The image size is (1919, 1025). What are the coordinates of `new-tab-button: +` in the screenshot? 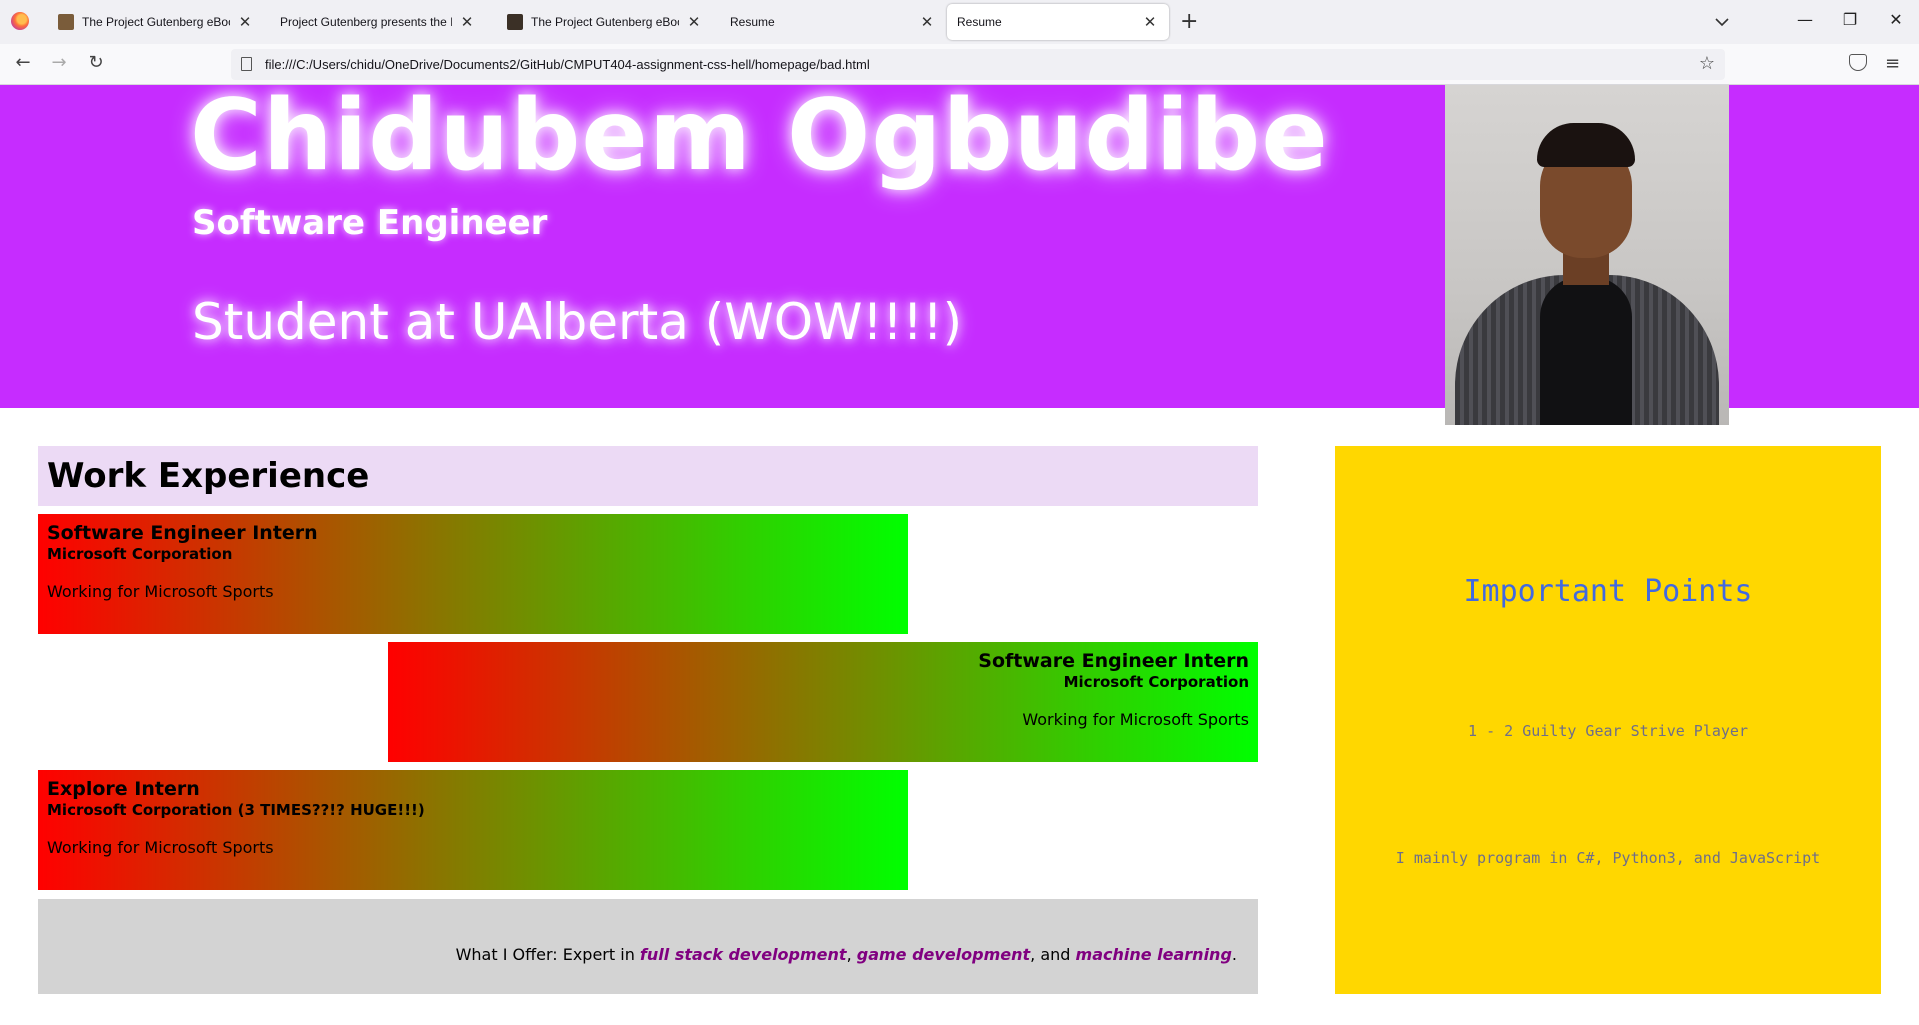 It's located at (1189, 21).